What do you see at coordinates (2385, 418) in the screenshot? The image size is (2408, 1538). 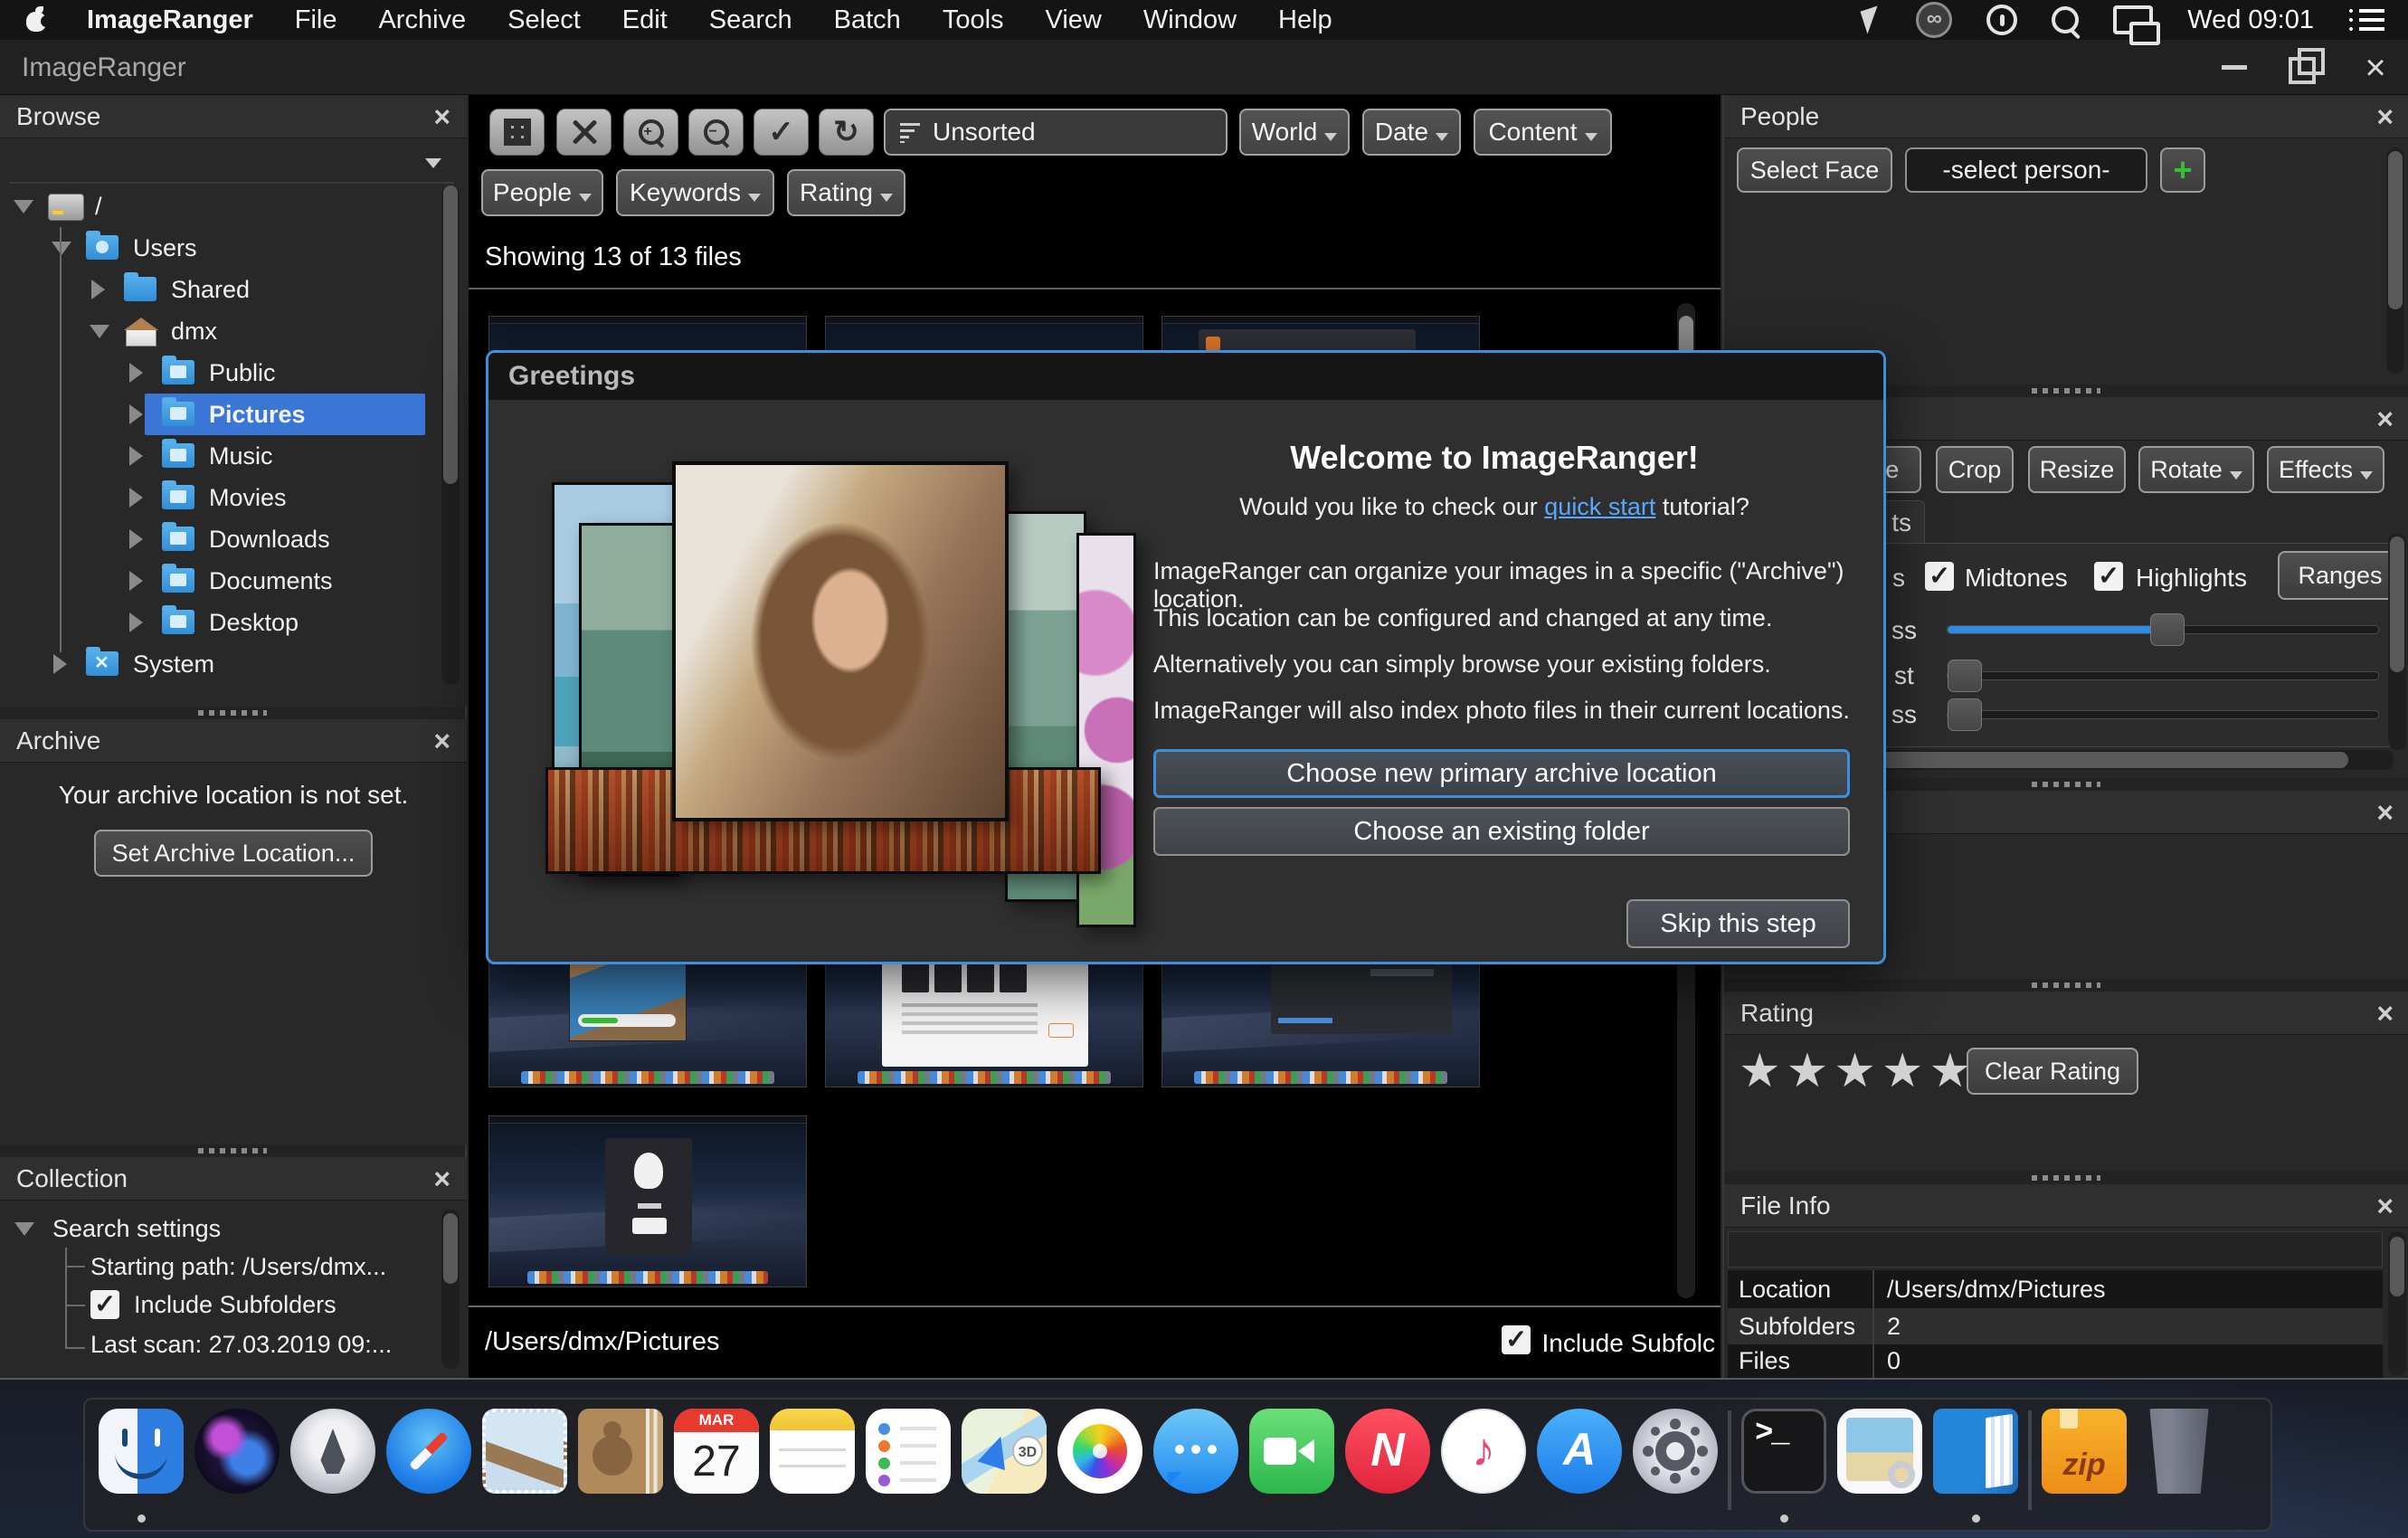 I see `edit-close-icon: ×` at bounding box center [2385, 418].